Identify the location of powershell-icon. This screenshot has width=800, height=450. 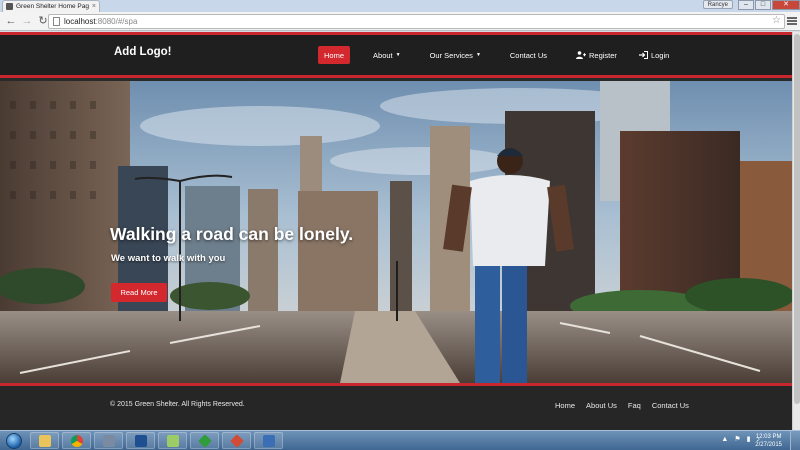
(140, 440).